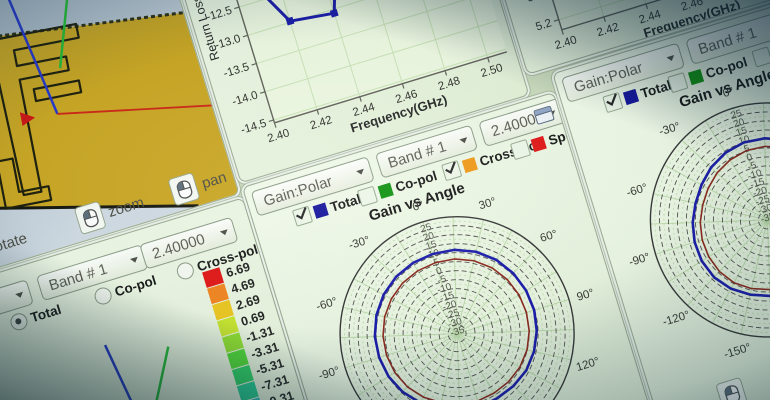 The height and width of the screenshot is (400, 770). What do you see at coordinates (14, 243) in the screenshot?
I see `rotate-button-label: rotate` at bounding box center [14, 243].